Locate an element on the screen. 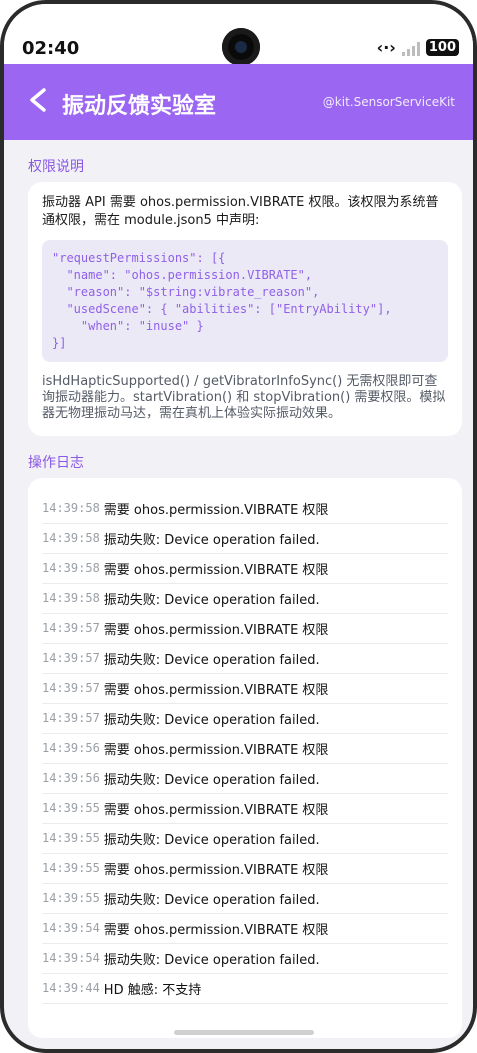  link-icon: ‹·› is located at coordinates (386, 47).